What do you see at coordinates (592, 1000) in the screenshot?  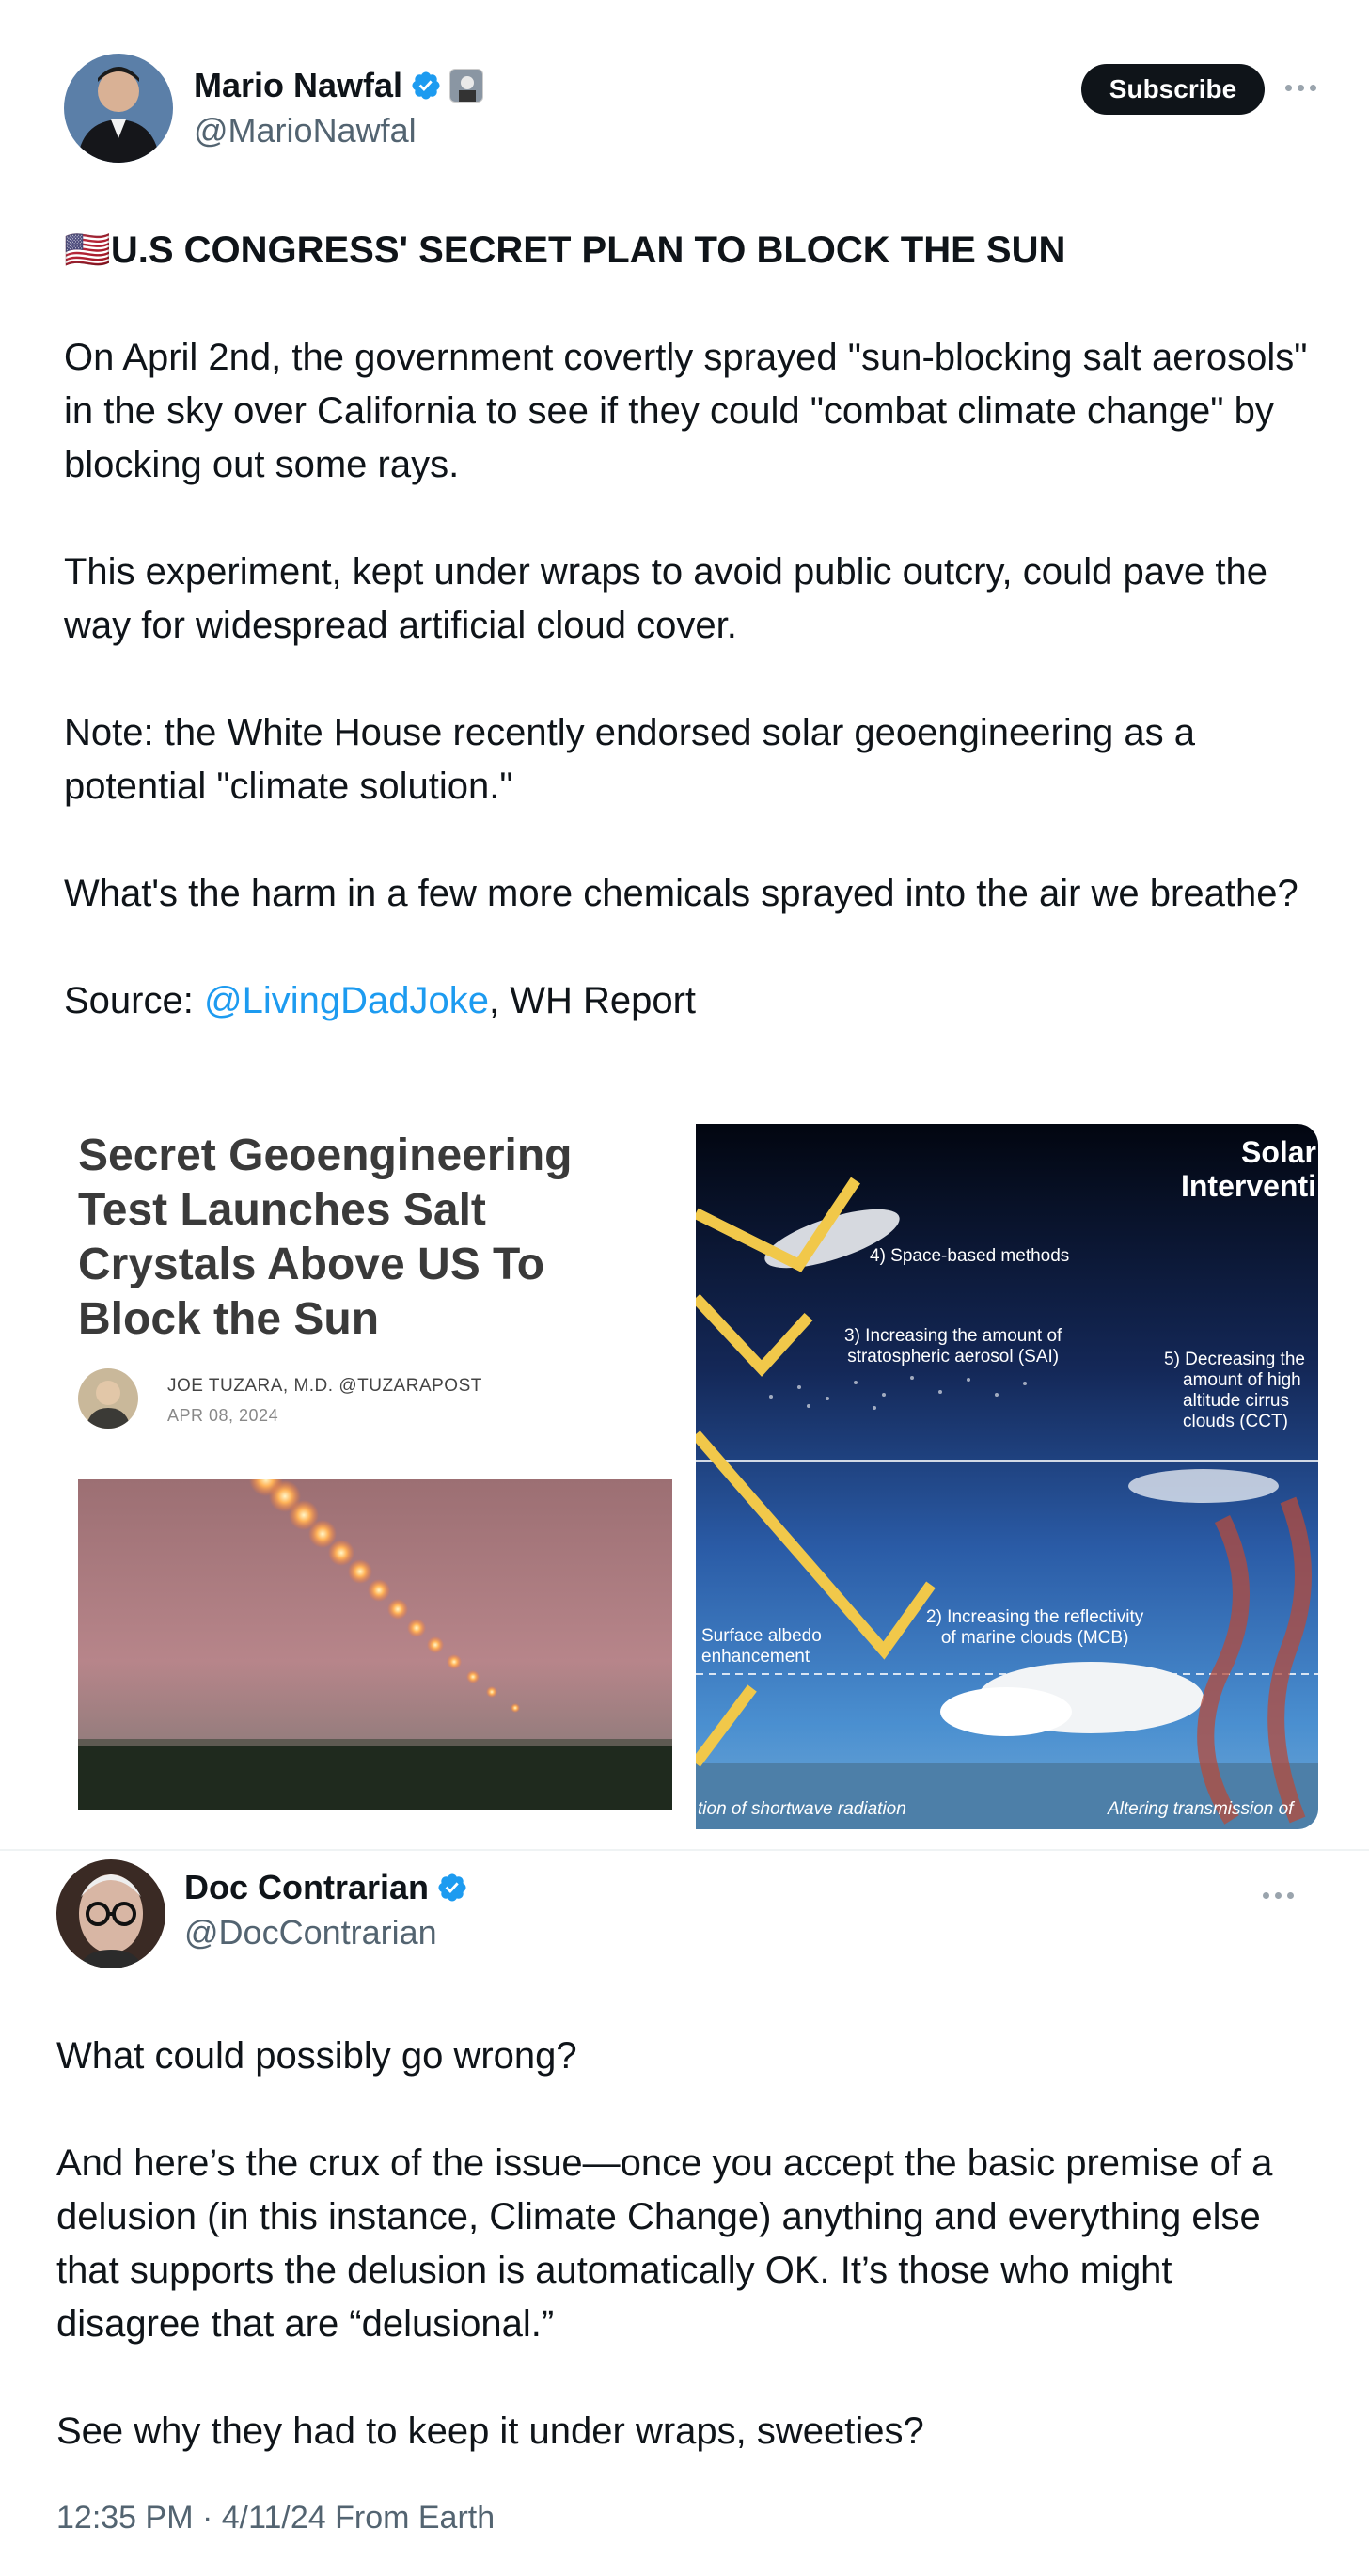 I see `source-suffix: , WH Report` at bounding box center [592, 1000].